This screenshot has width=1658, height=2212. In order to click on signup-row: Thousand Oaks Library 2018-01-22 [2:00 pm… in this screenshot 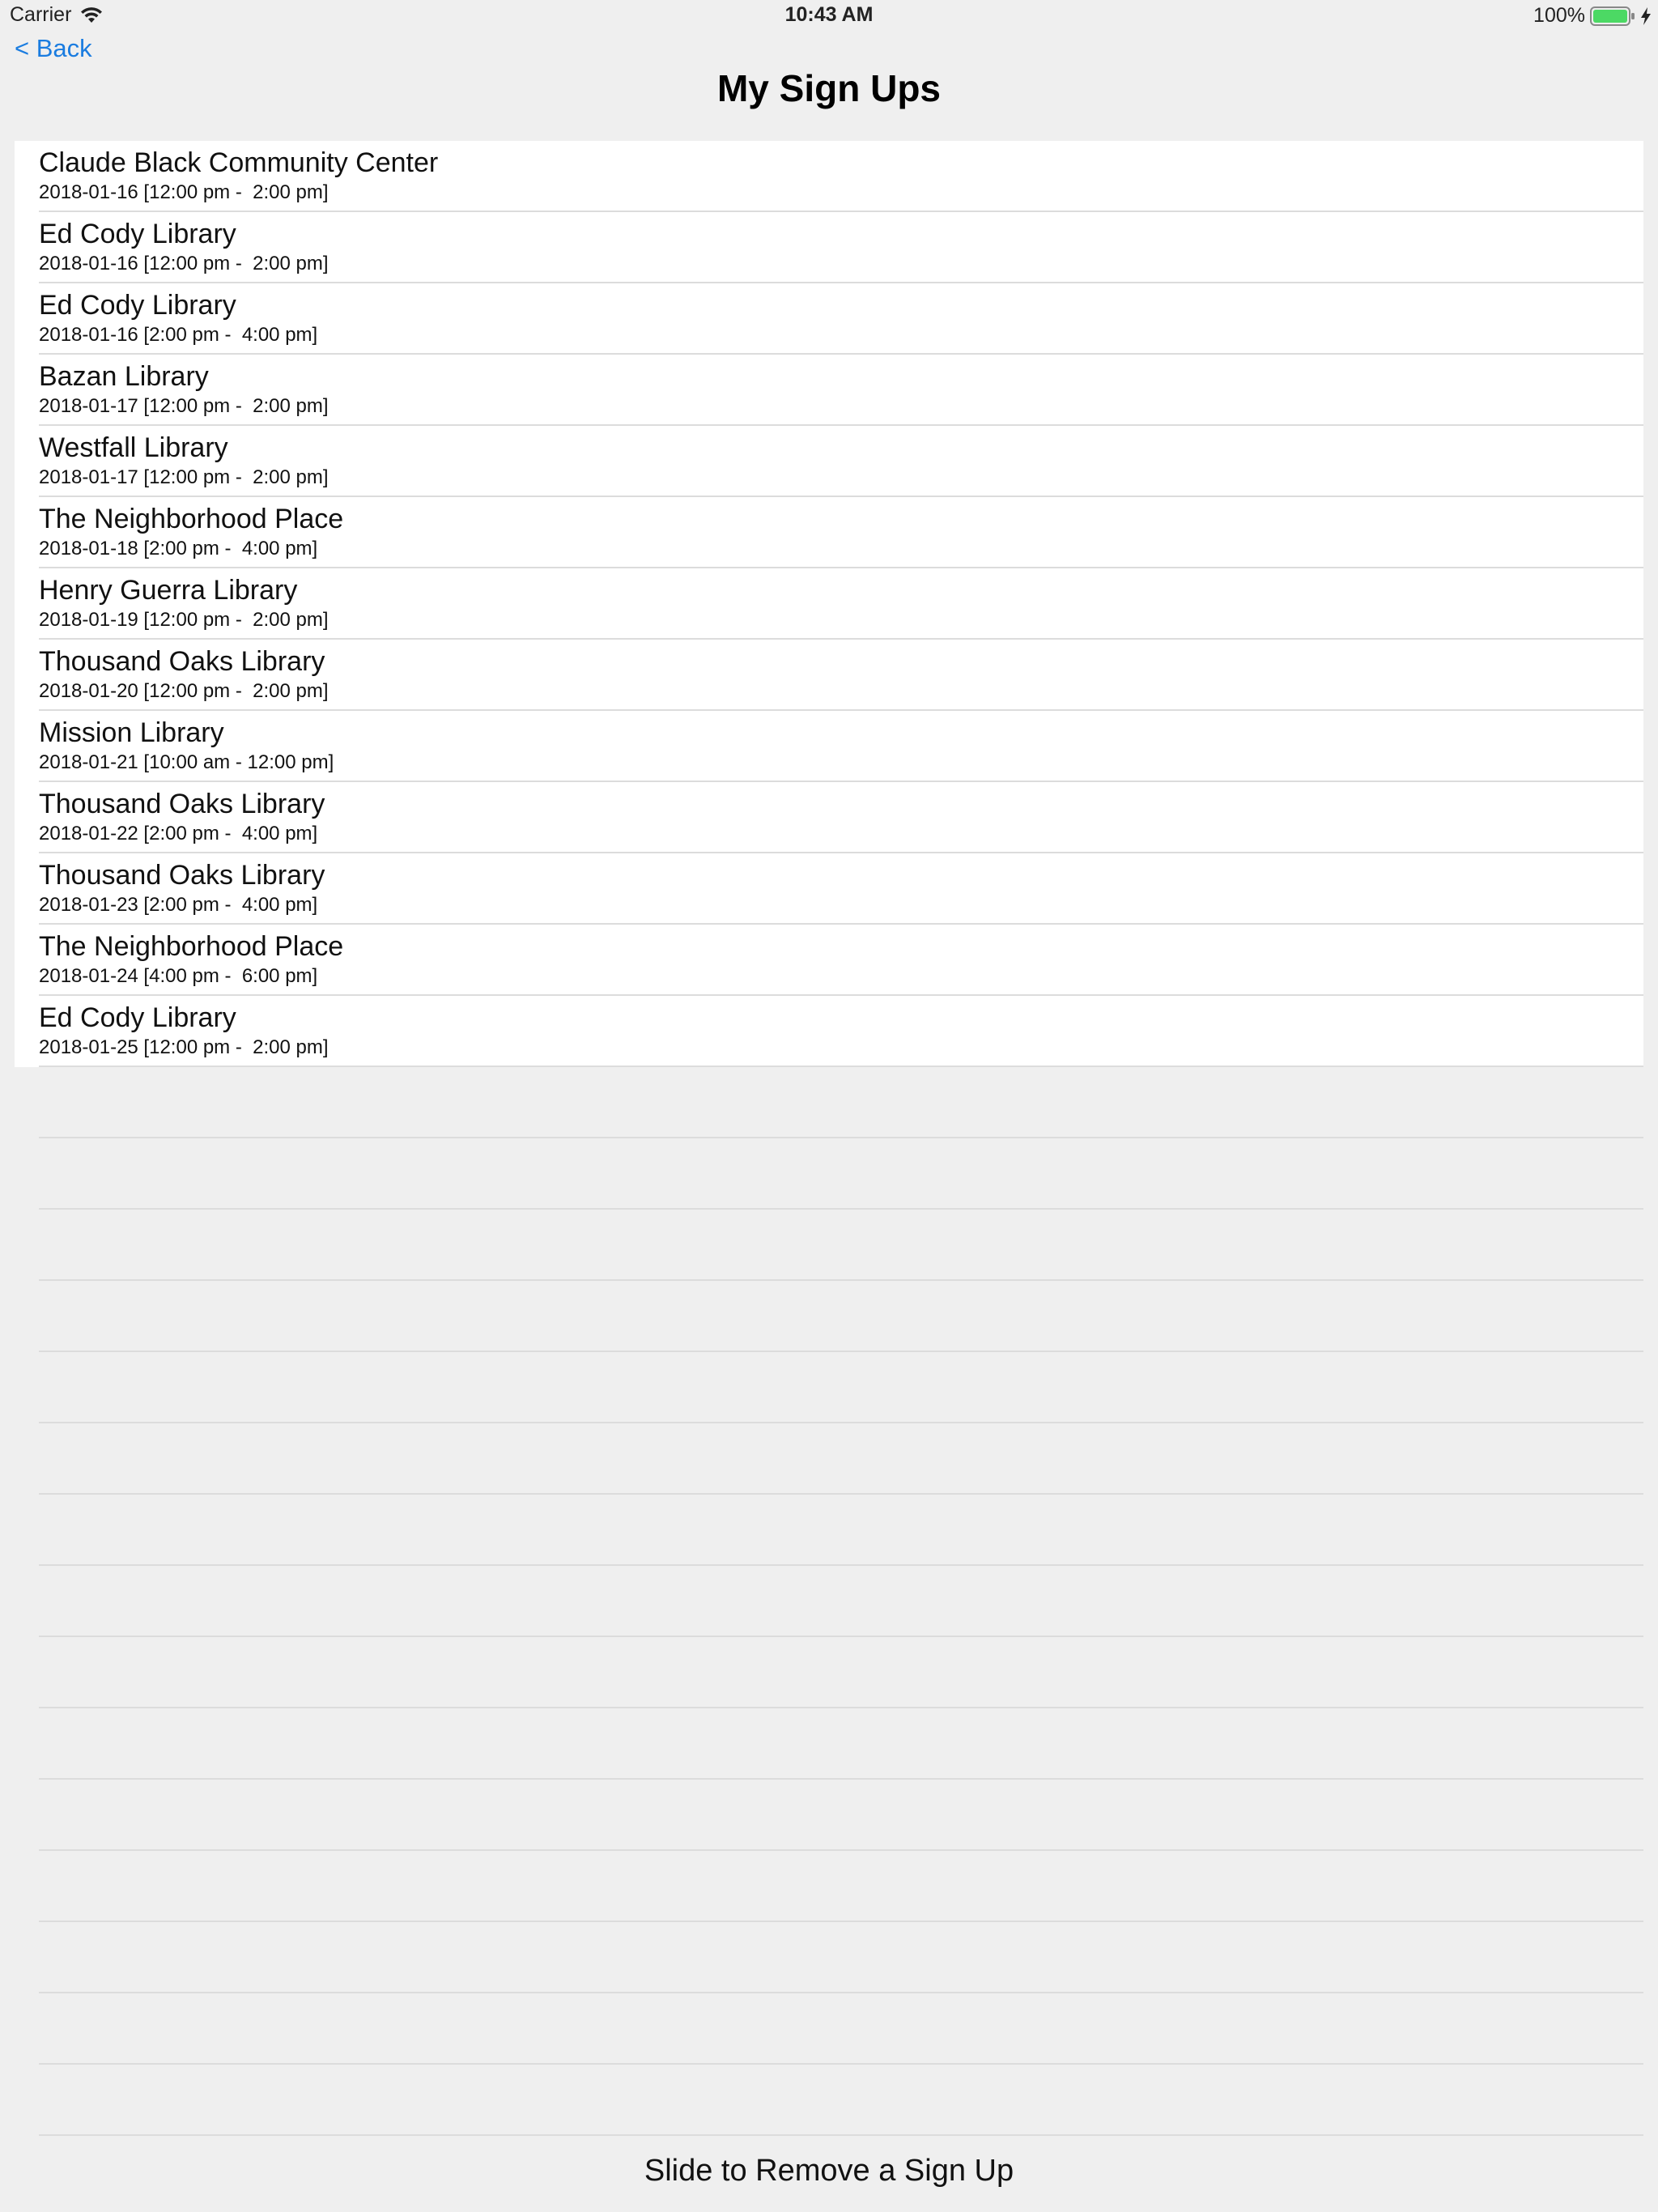, I will do `click(829, 818)`.